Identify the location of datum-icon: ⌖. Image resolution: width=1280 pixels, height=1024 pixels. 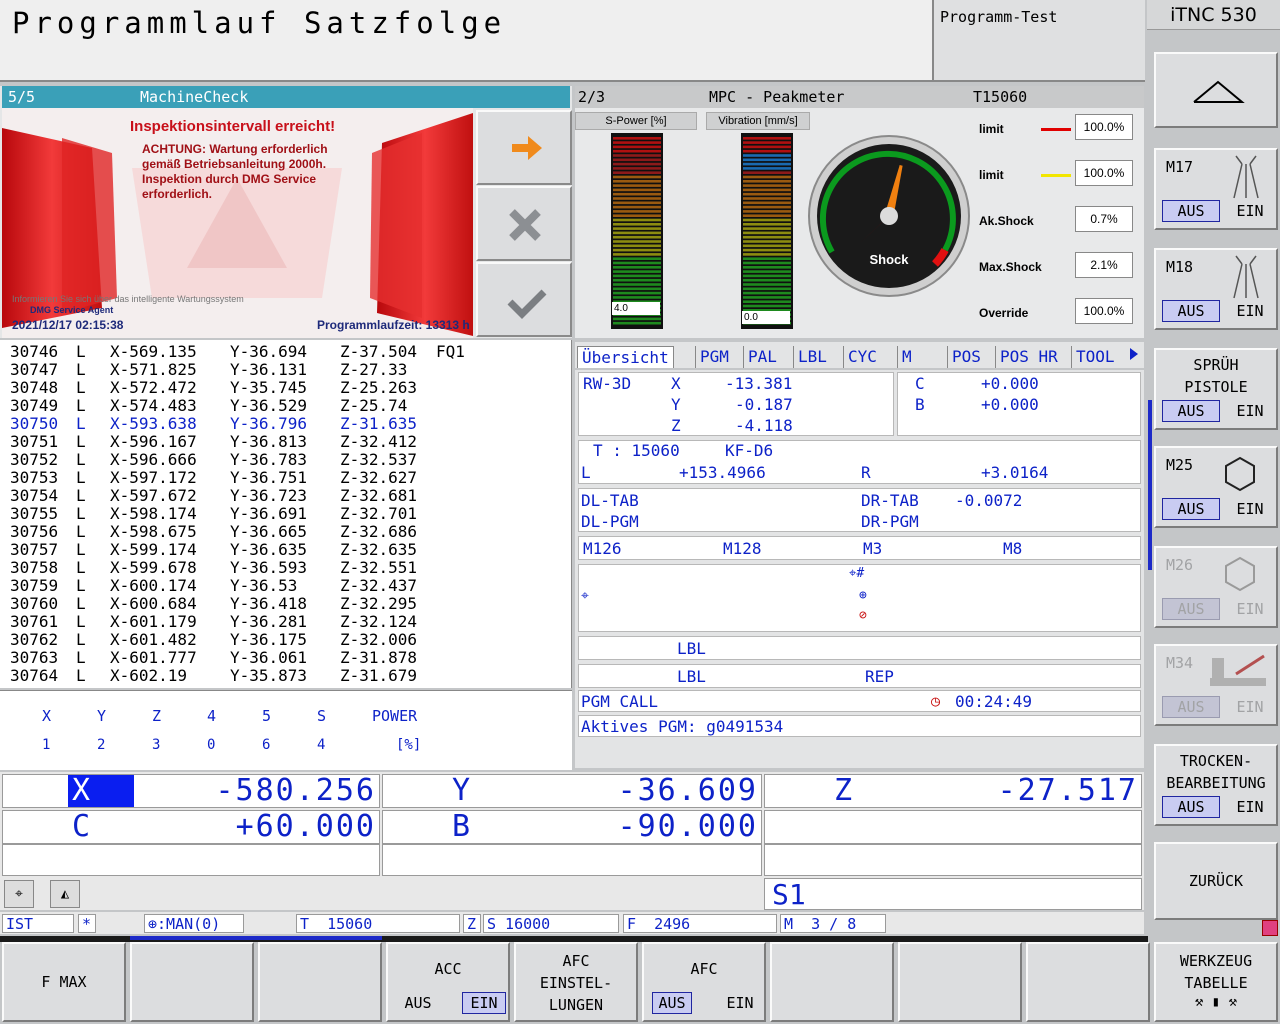
(19, 894).